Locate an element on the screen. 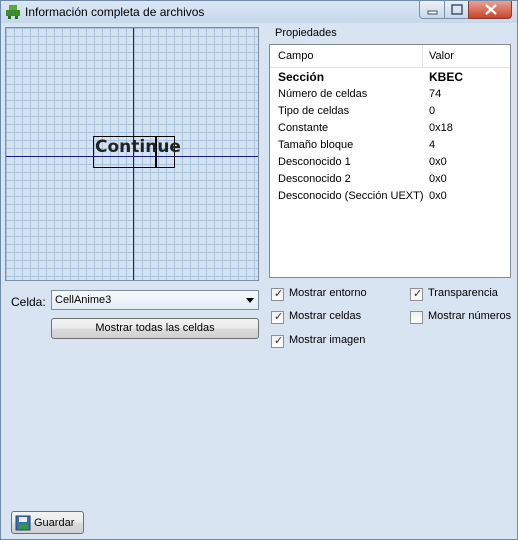 The image size is (518, 540). maximize-button is located at coordinates (456, 10).